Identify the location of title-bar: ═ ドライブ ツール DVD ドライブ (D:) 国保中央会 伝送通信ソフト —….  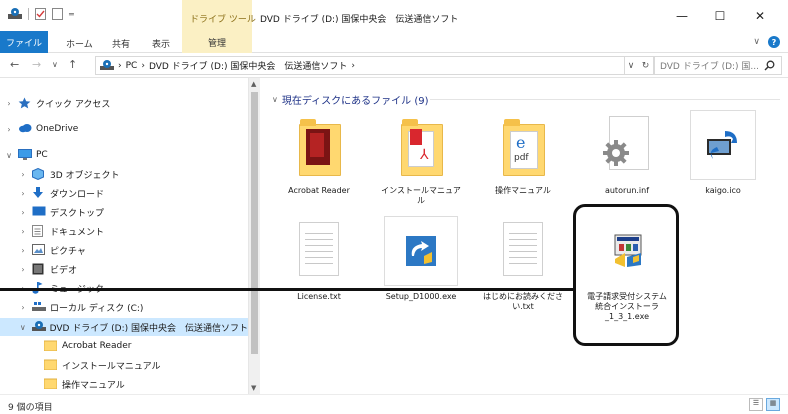
(394, 15).